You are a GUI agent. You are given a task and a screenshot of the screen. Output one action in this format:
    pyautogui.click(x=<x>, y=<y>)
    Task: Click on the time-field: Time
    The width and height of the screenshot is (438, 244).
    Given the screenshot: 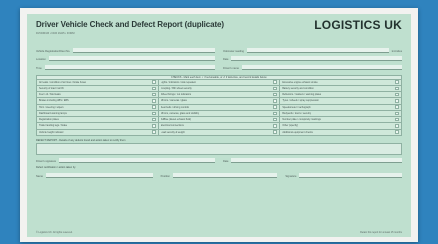 What is the action you would take?
    pyautogui.click(x=125, y=67)
    